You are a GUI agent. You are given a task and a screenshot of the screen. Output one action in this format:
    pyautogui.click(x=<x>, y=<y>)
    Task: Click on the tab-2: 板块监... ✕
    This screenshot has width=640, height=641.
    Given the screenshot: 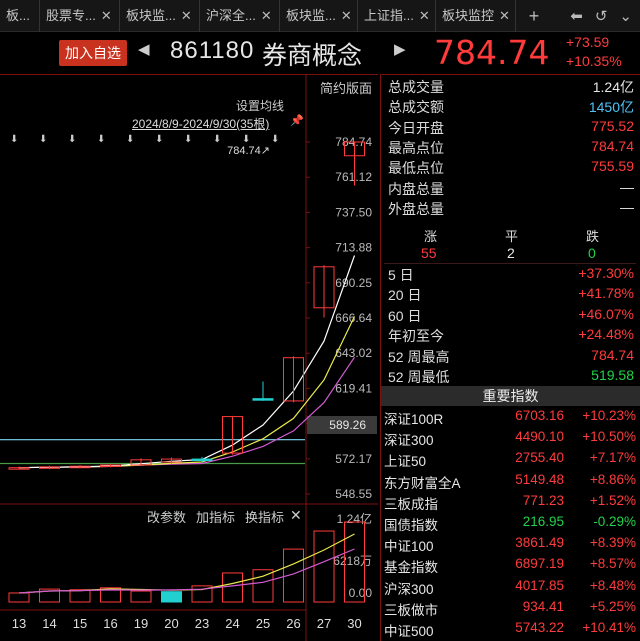 What is the action you would take?
    pyautogui.click(x=160, y=16)
    